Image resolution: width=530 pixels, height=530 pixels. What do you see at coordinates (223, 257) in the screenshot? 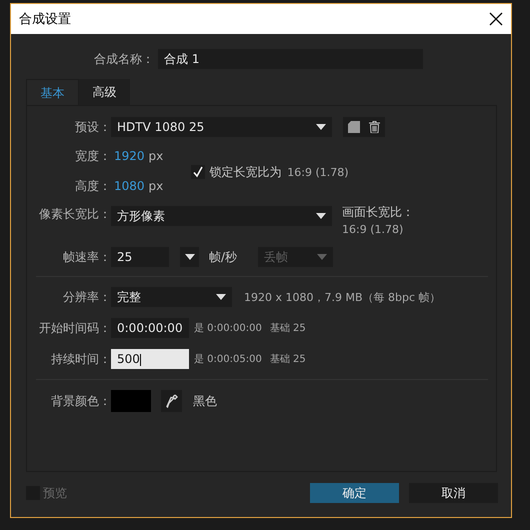
I see `fps-label: 帧/秒` at bounding box center [223, 257].